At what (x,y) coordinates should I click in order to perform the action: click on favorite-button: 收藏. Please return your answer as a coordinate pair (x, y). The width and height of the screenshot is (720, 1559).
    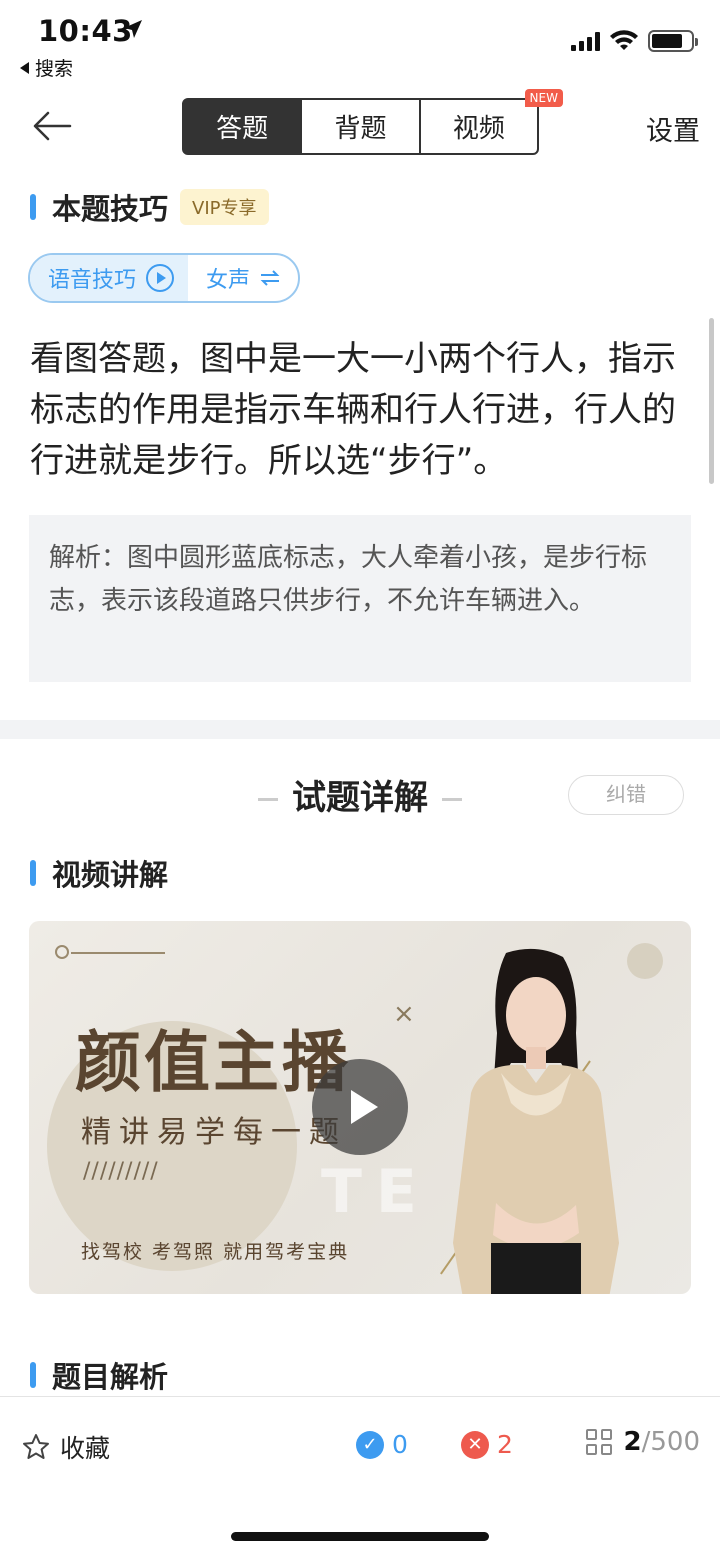
    Looking at the image, I should click on (66, 1447).